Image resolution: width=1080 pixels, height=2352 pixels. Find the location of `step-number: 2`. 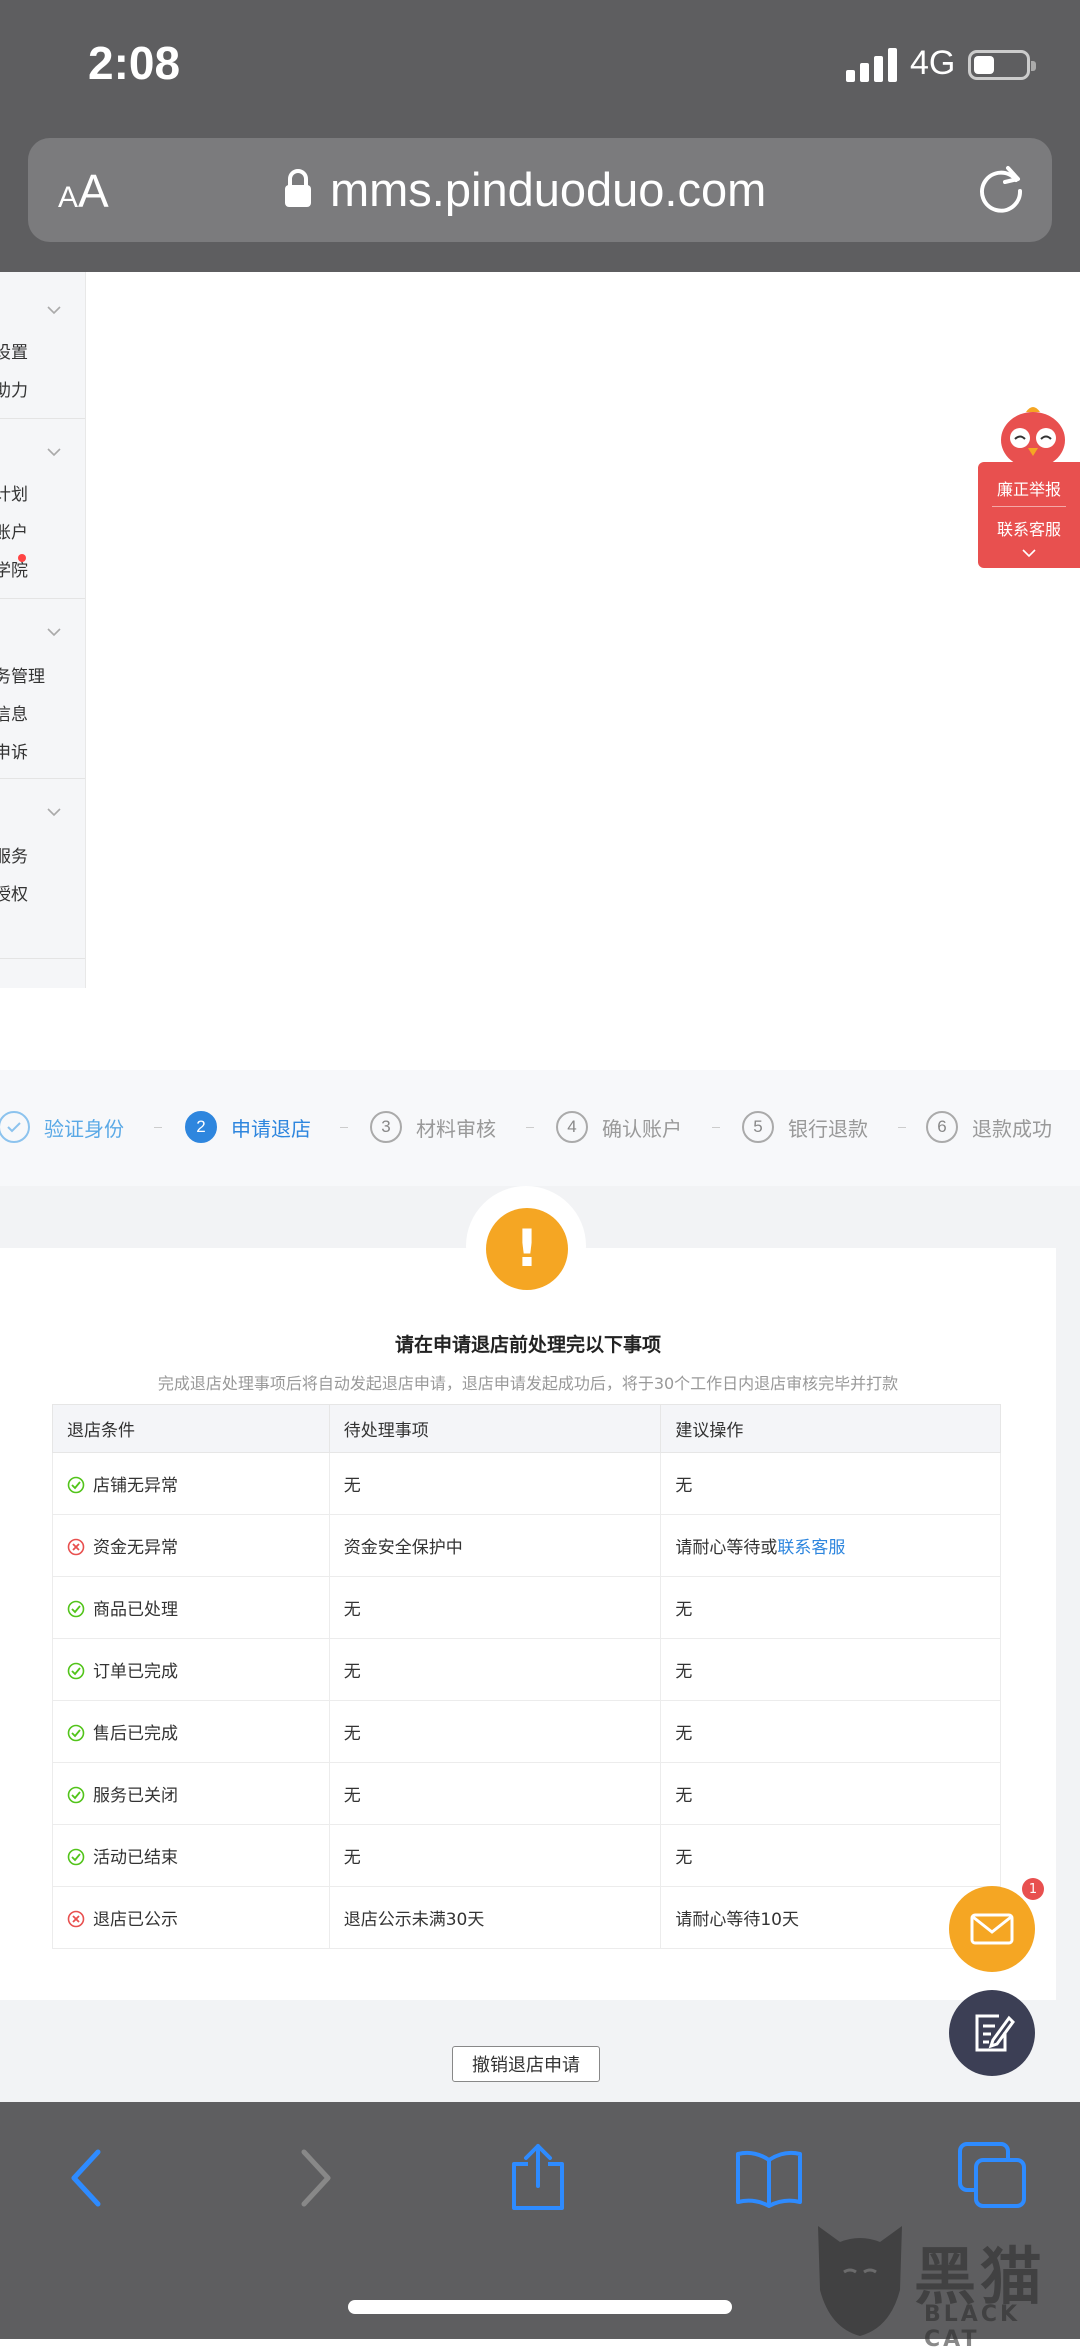

step-number: 2 is located at coordinates (201, 1127).